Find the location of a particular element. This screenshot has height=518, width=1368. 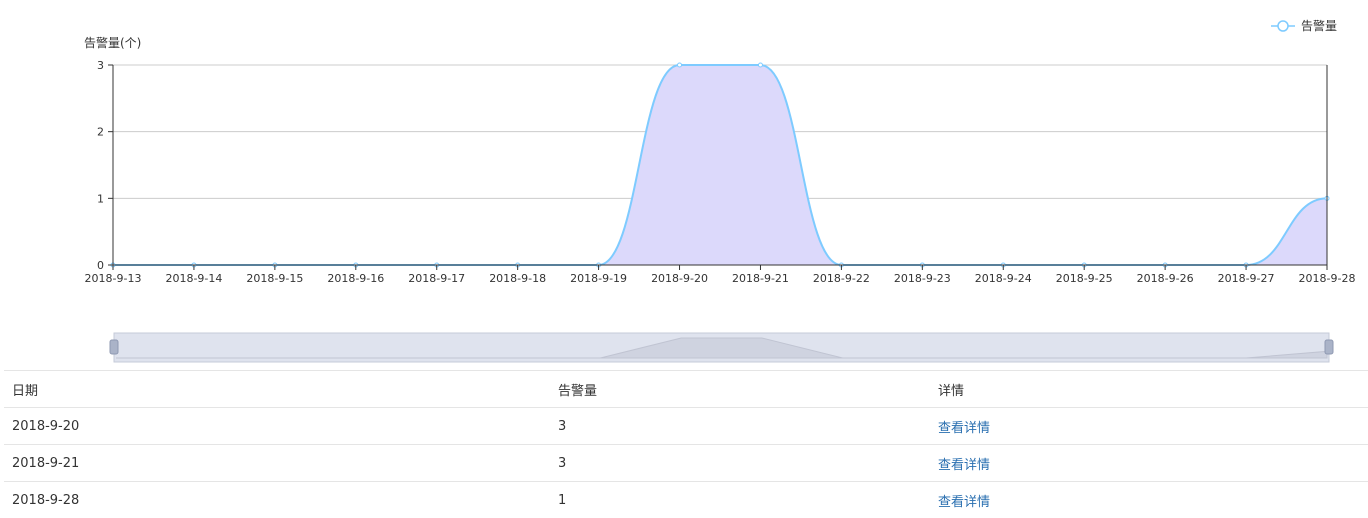

x-tick-label: 2018-9-20 is located at coordinates (679, 278).